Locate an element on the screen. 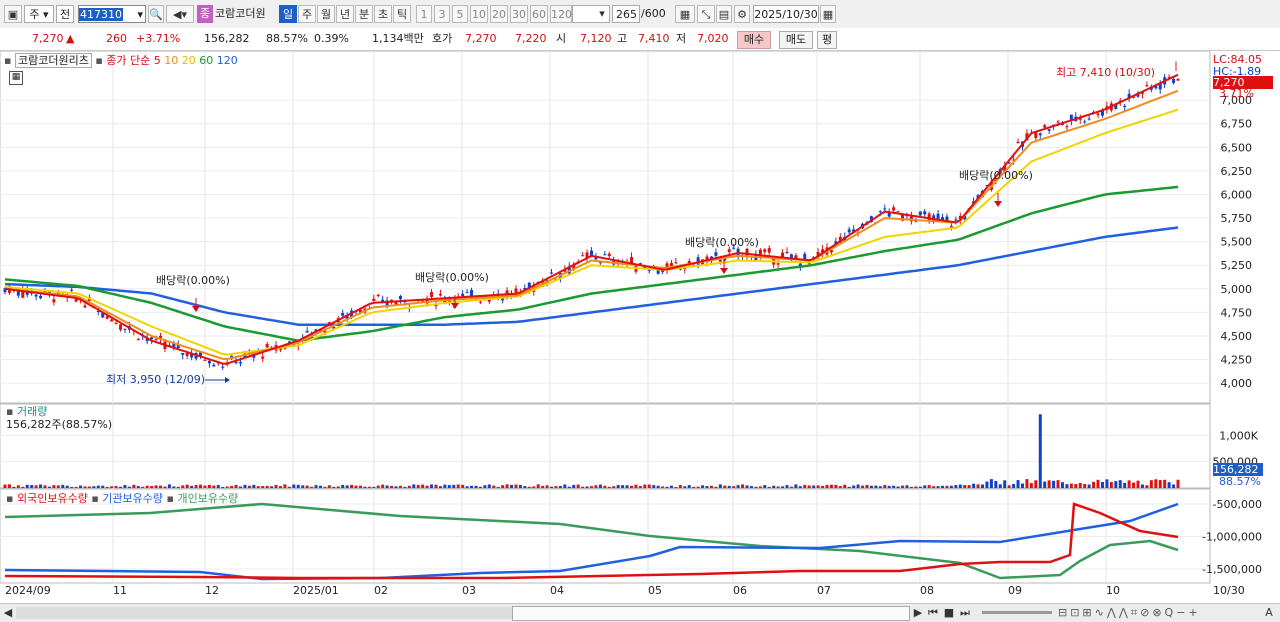 This screenshot has width=1280, height=622. interval-tab: 1 is located at coordinates (424, 14).